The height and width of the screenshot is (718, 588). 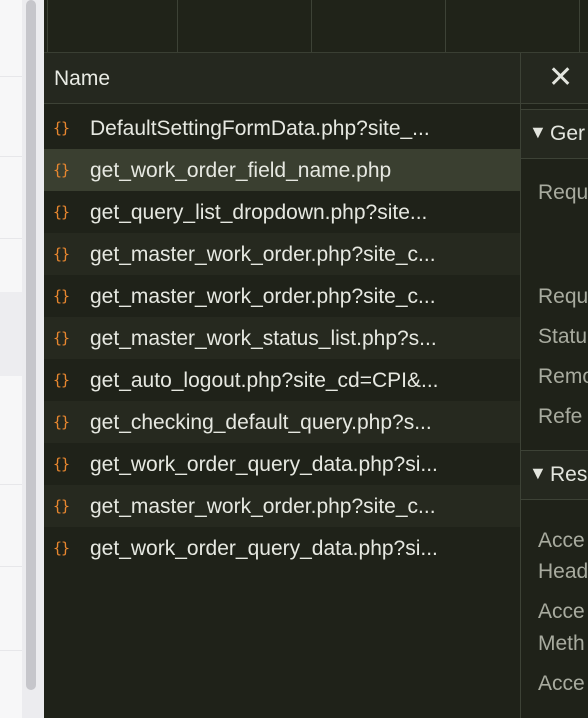 I want to click on header-field-label: Remo, so click(x=563, y=376).